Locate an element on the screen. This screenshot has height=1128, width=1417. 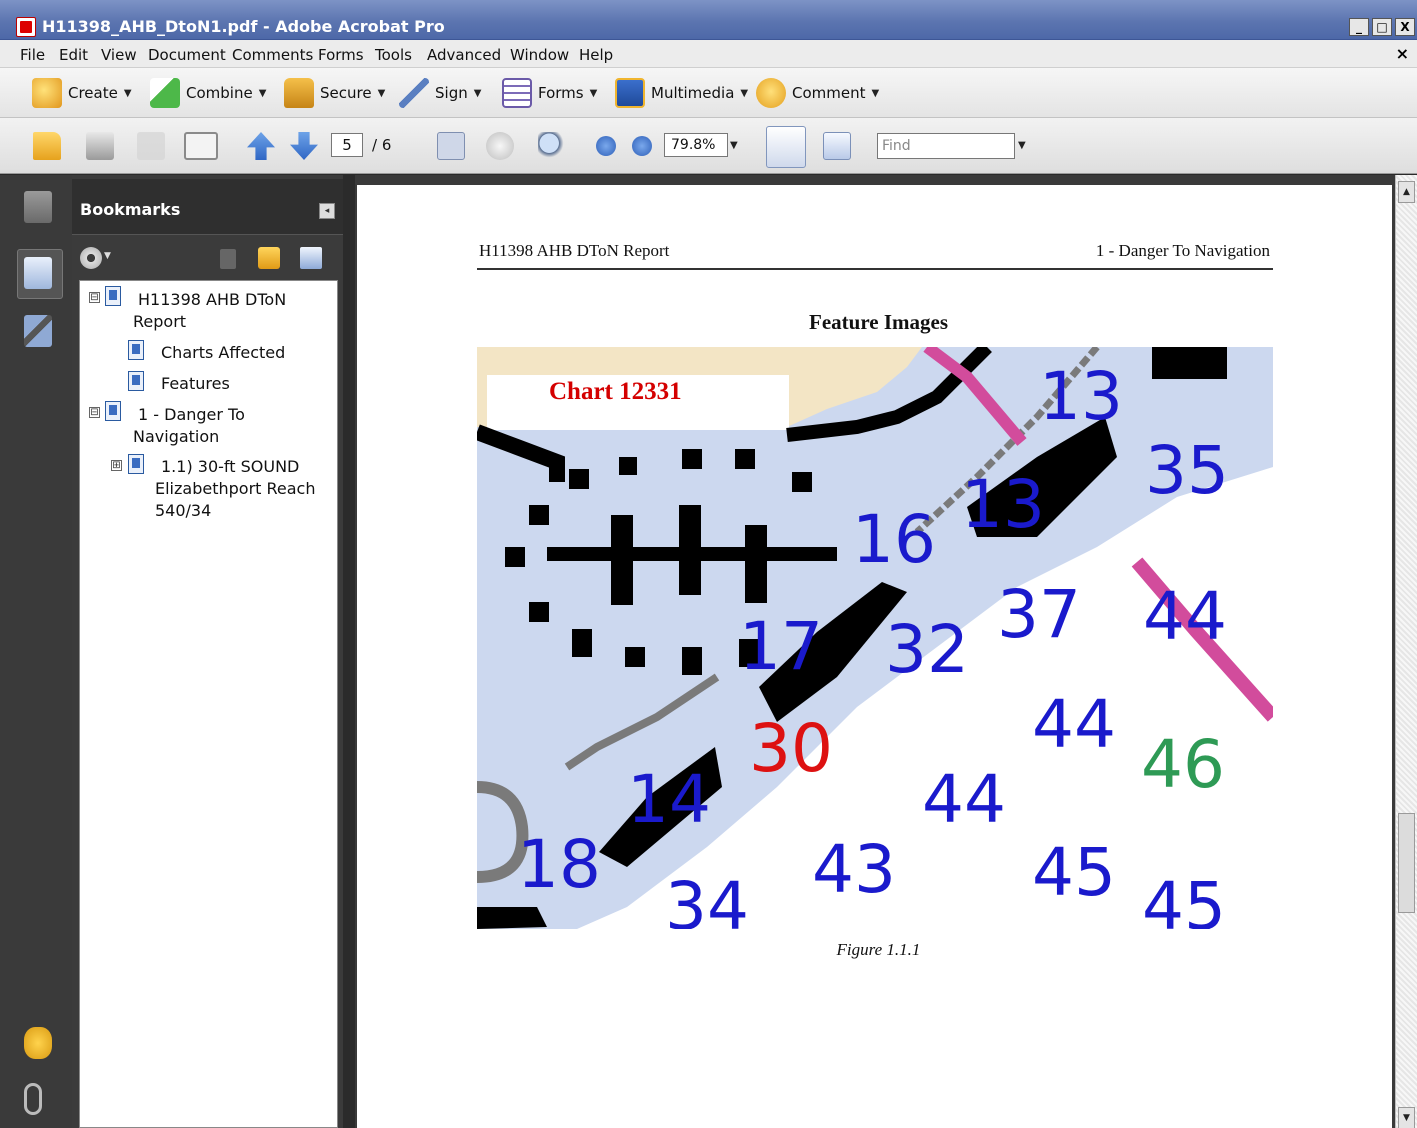
sounding-44-a: 44 is located at coordinates (1185, 616).